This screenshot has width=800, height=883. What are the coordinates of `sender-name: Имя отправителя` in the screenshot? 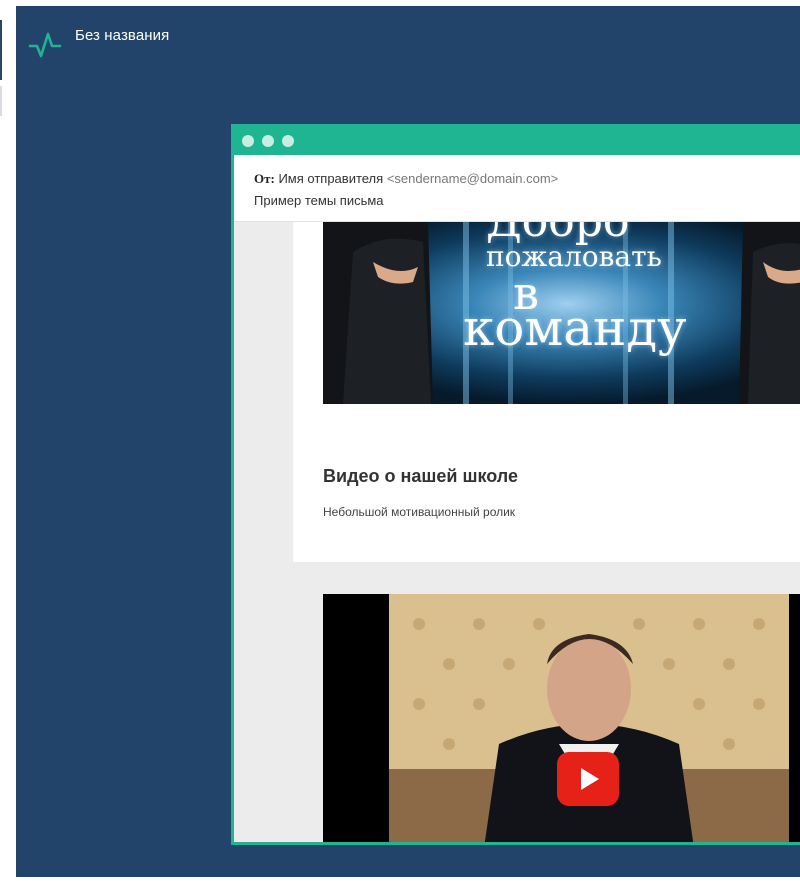 It's located at (331, 178).